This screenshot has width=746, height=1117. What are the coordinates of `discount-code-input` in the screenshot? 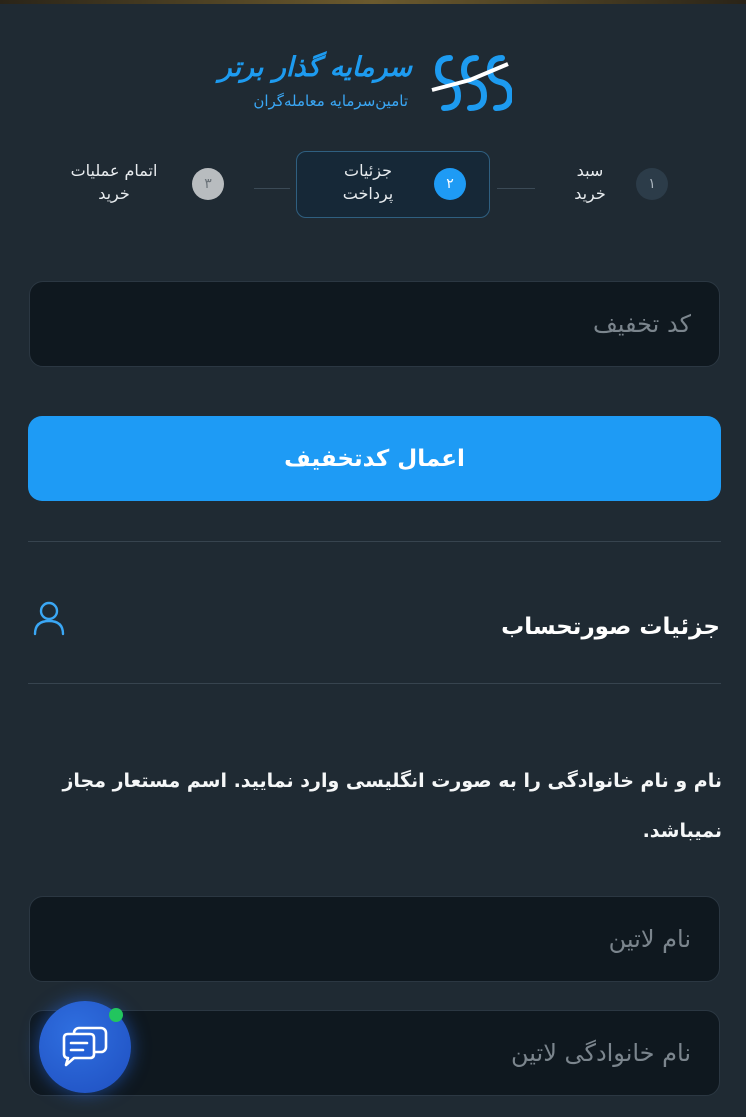 It's located at (374, 324).